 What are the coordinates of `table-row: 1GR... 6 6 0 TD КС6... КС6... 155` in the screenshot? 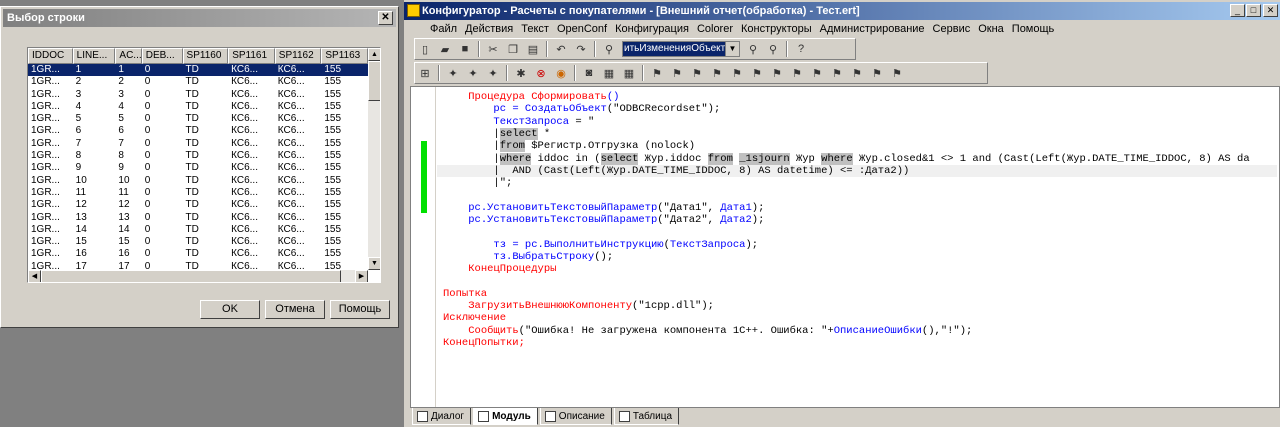 It's located at (198, 131).